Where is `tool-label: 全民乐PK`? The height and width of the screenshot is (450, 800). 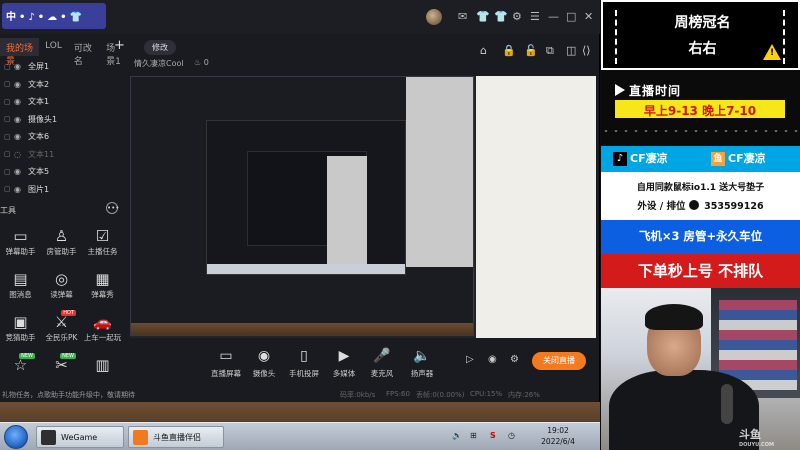
tool-label: 全民乐PK is located at coordinates (61, 337).